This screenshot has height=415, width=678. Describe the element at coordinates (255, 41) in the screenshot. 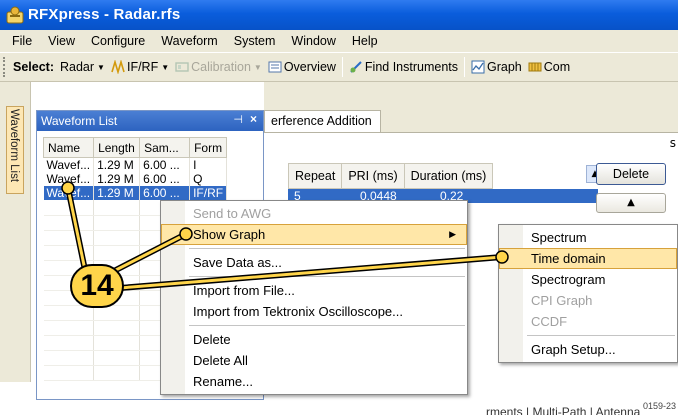

I see `menu-system: System` at that location.